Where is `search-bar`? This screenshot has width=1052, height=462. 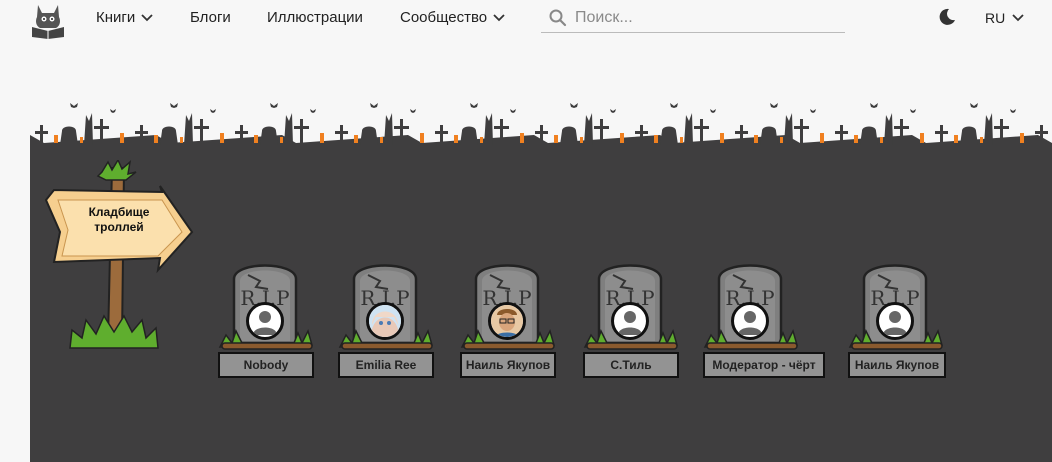
search-bar is located at coordinates (693, 18).